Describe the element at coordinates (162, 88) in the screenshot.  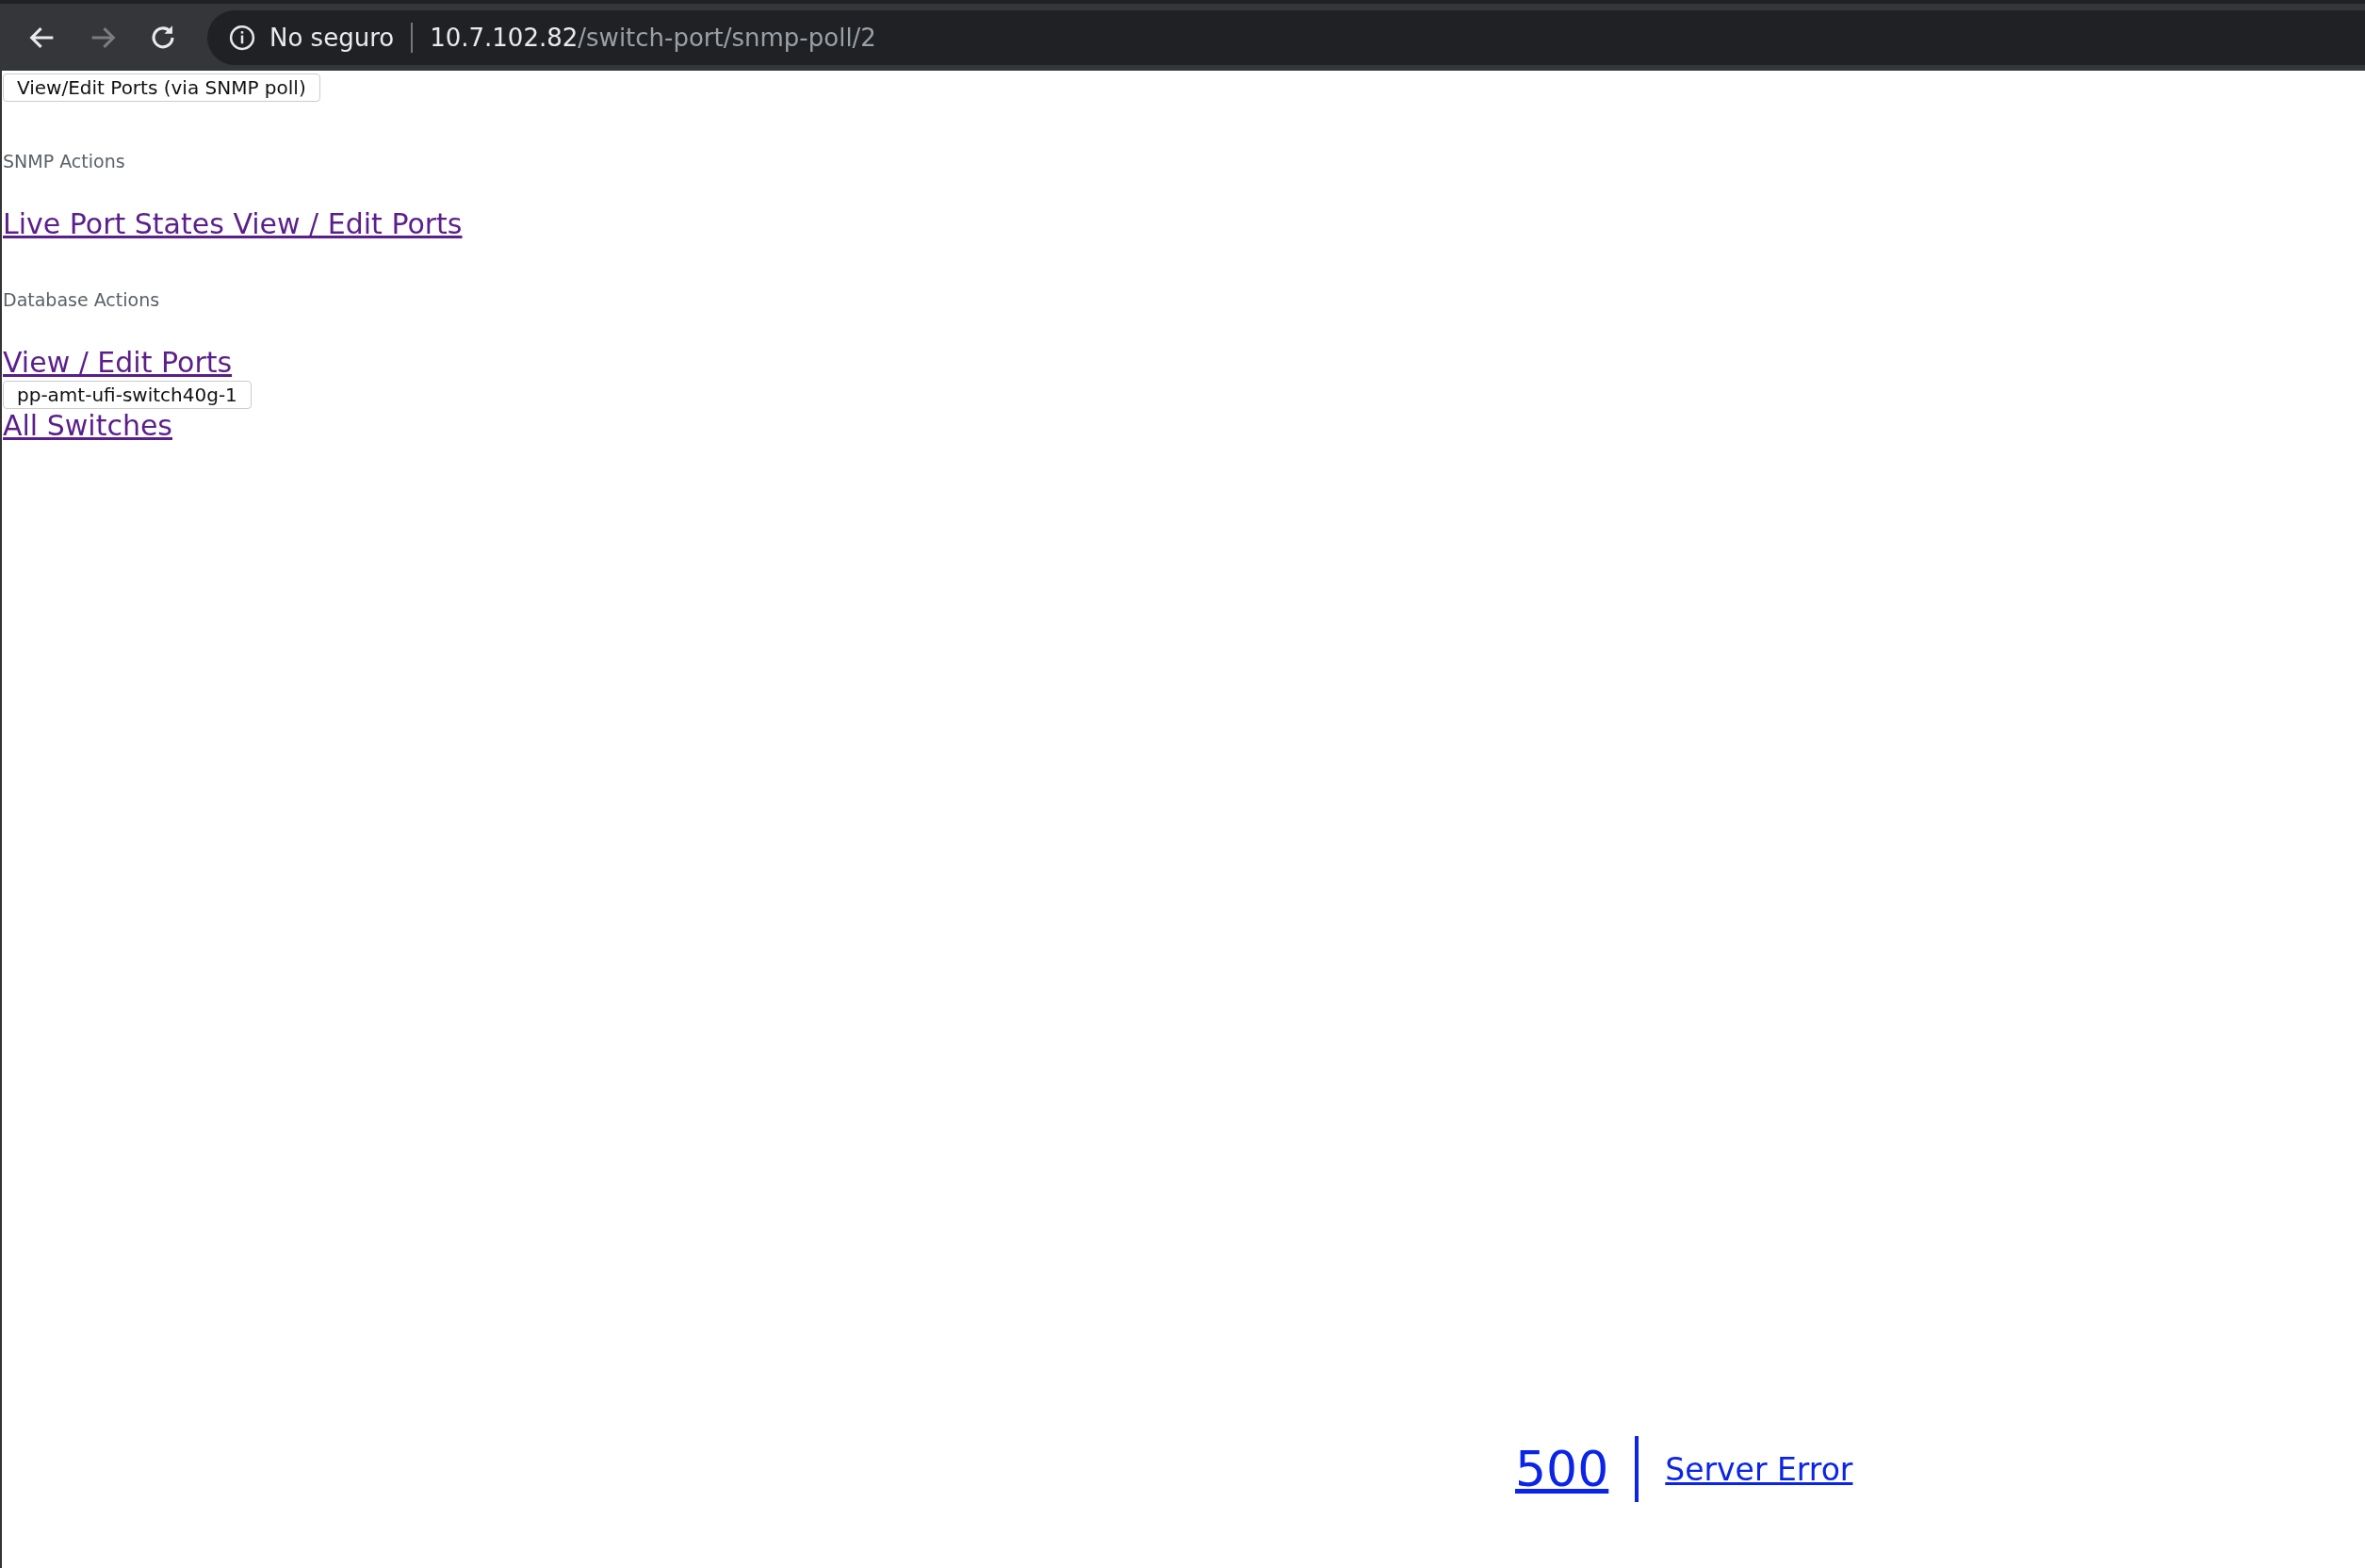
I see `view-edit-ports-button: View/Edit Ports (via SNMP poll)` at that location.